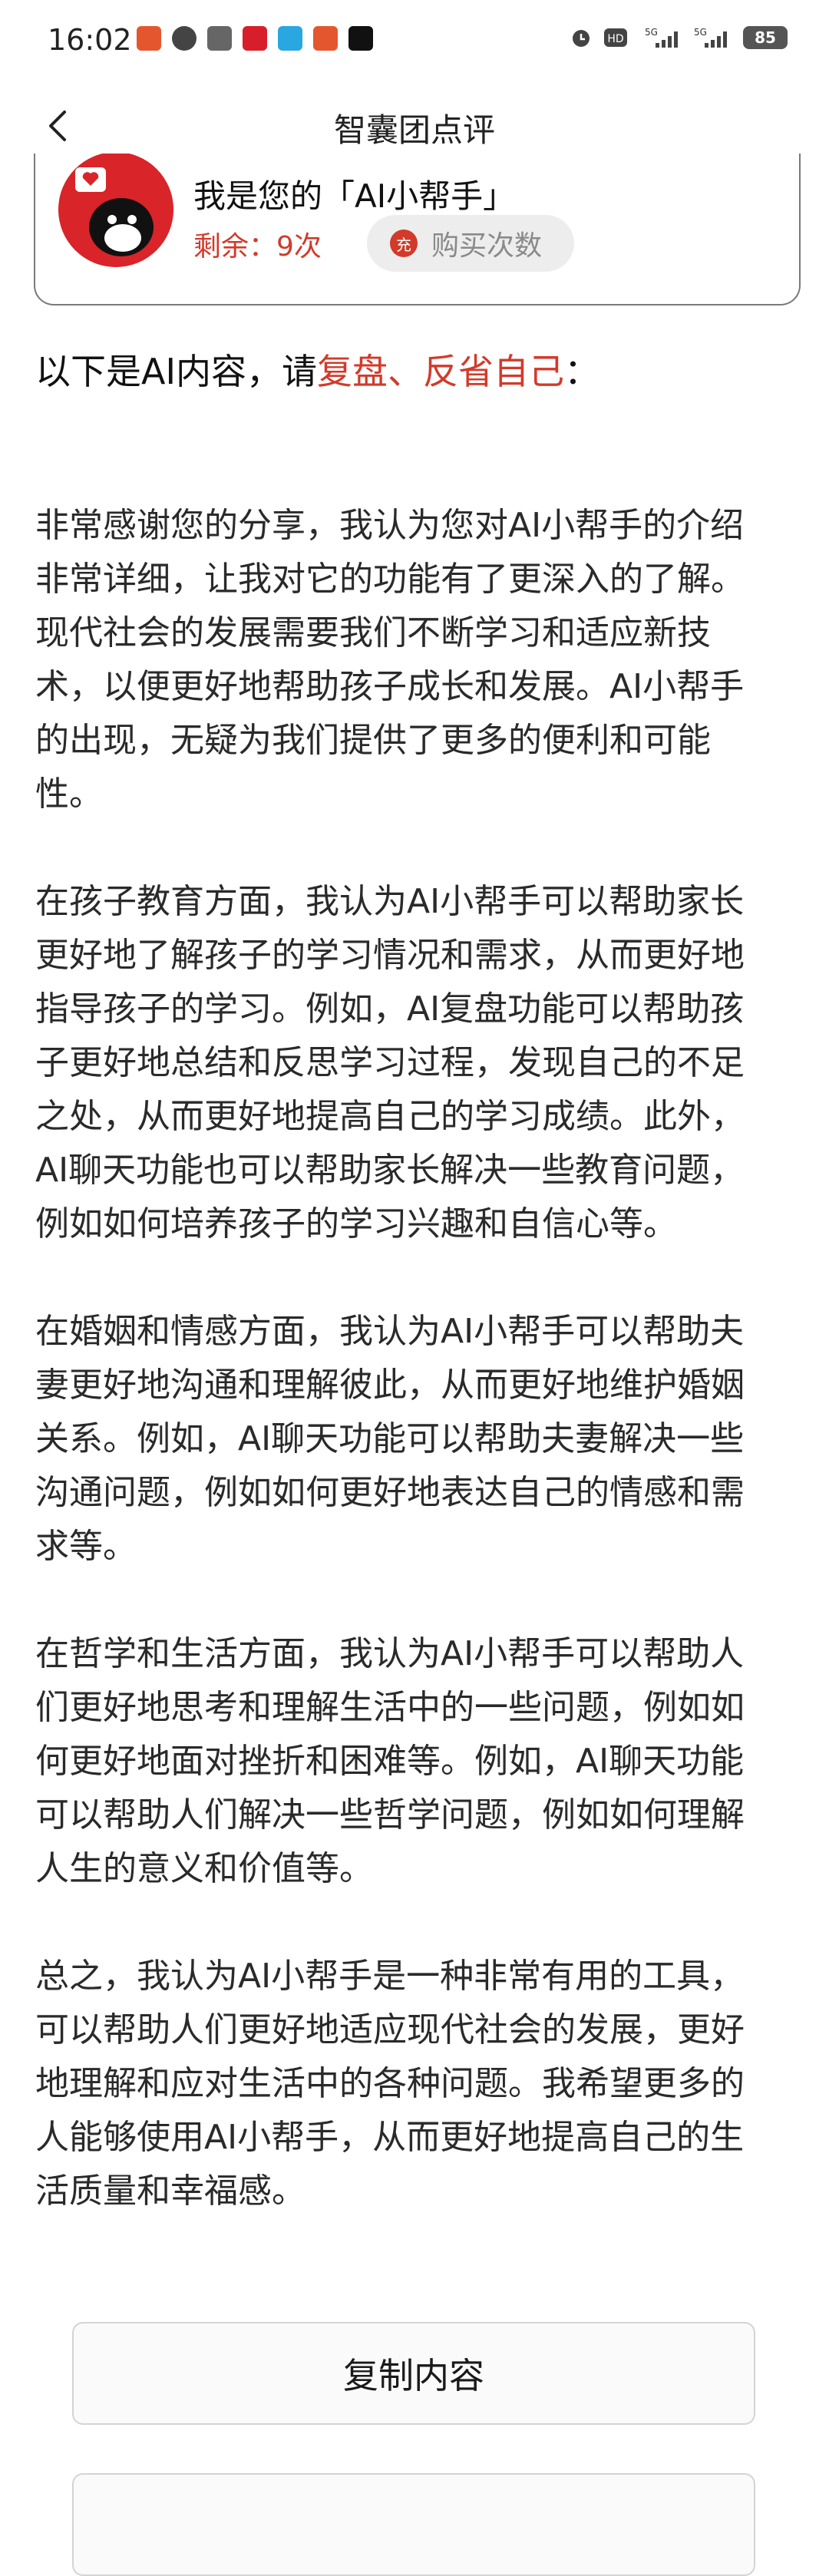 The width and height of the screenshot is (829, 2576). I want to click on buy-times-button: 充 购买次数, so click(470, 243).